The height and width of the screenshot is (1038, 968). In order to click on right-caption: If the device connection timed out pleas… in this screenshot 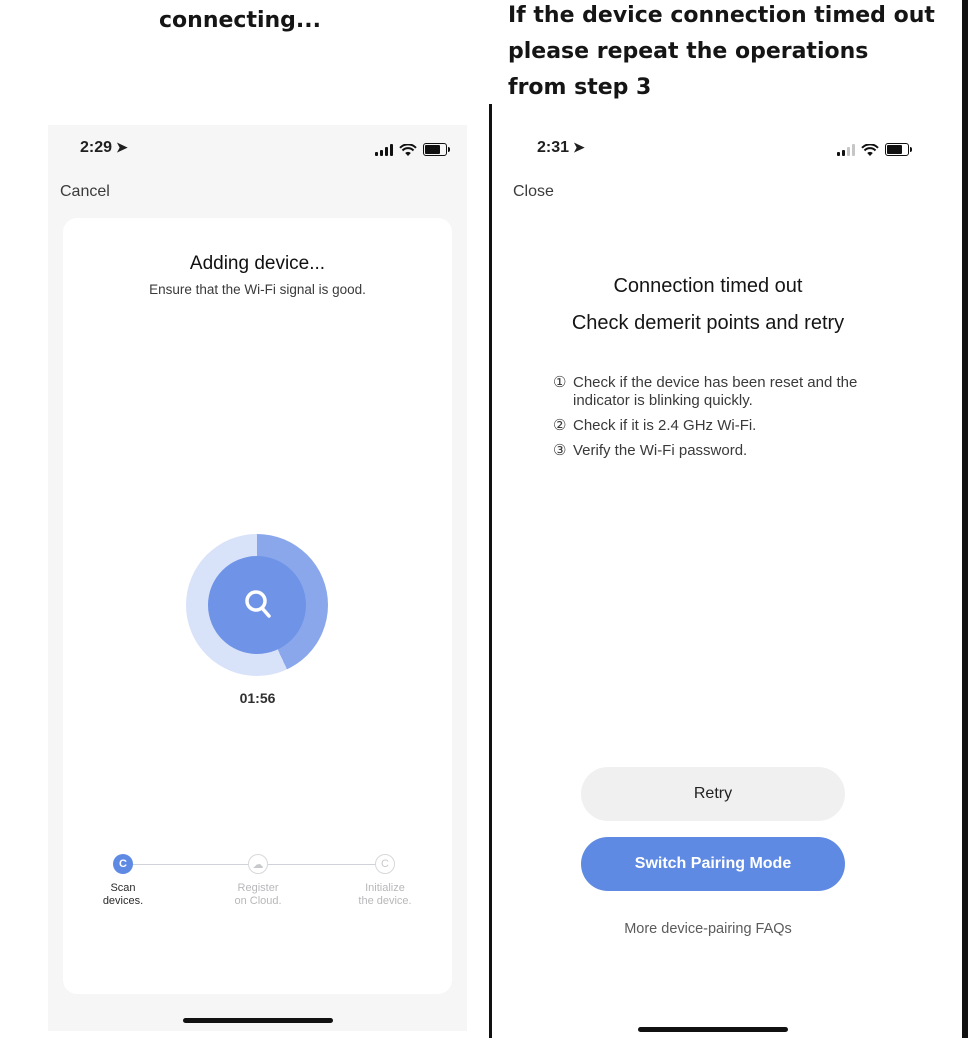, I will do `click(733, 53)`.